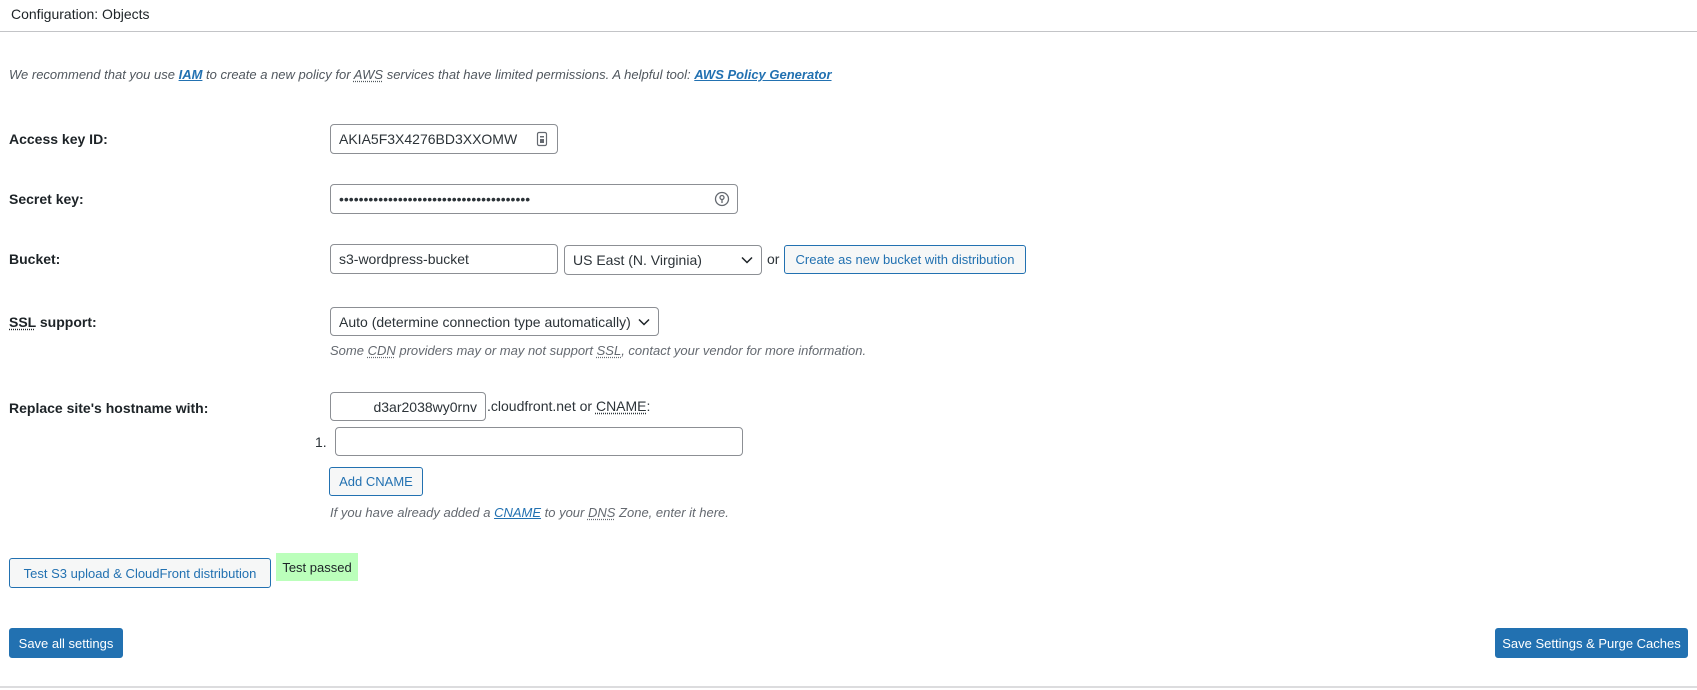 Image resolution: width=1697 pixels, height=690 pixels. I want to click on cname-input, so click(539, 441).